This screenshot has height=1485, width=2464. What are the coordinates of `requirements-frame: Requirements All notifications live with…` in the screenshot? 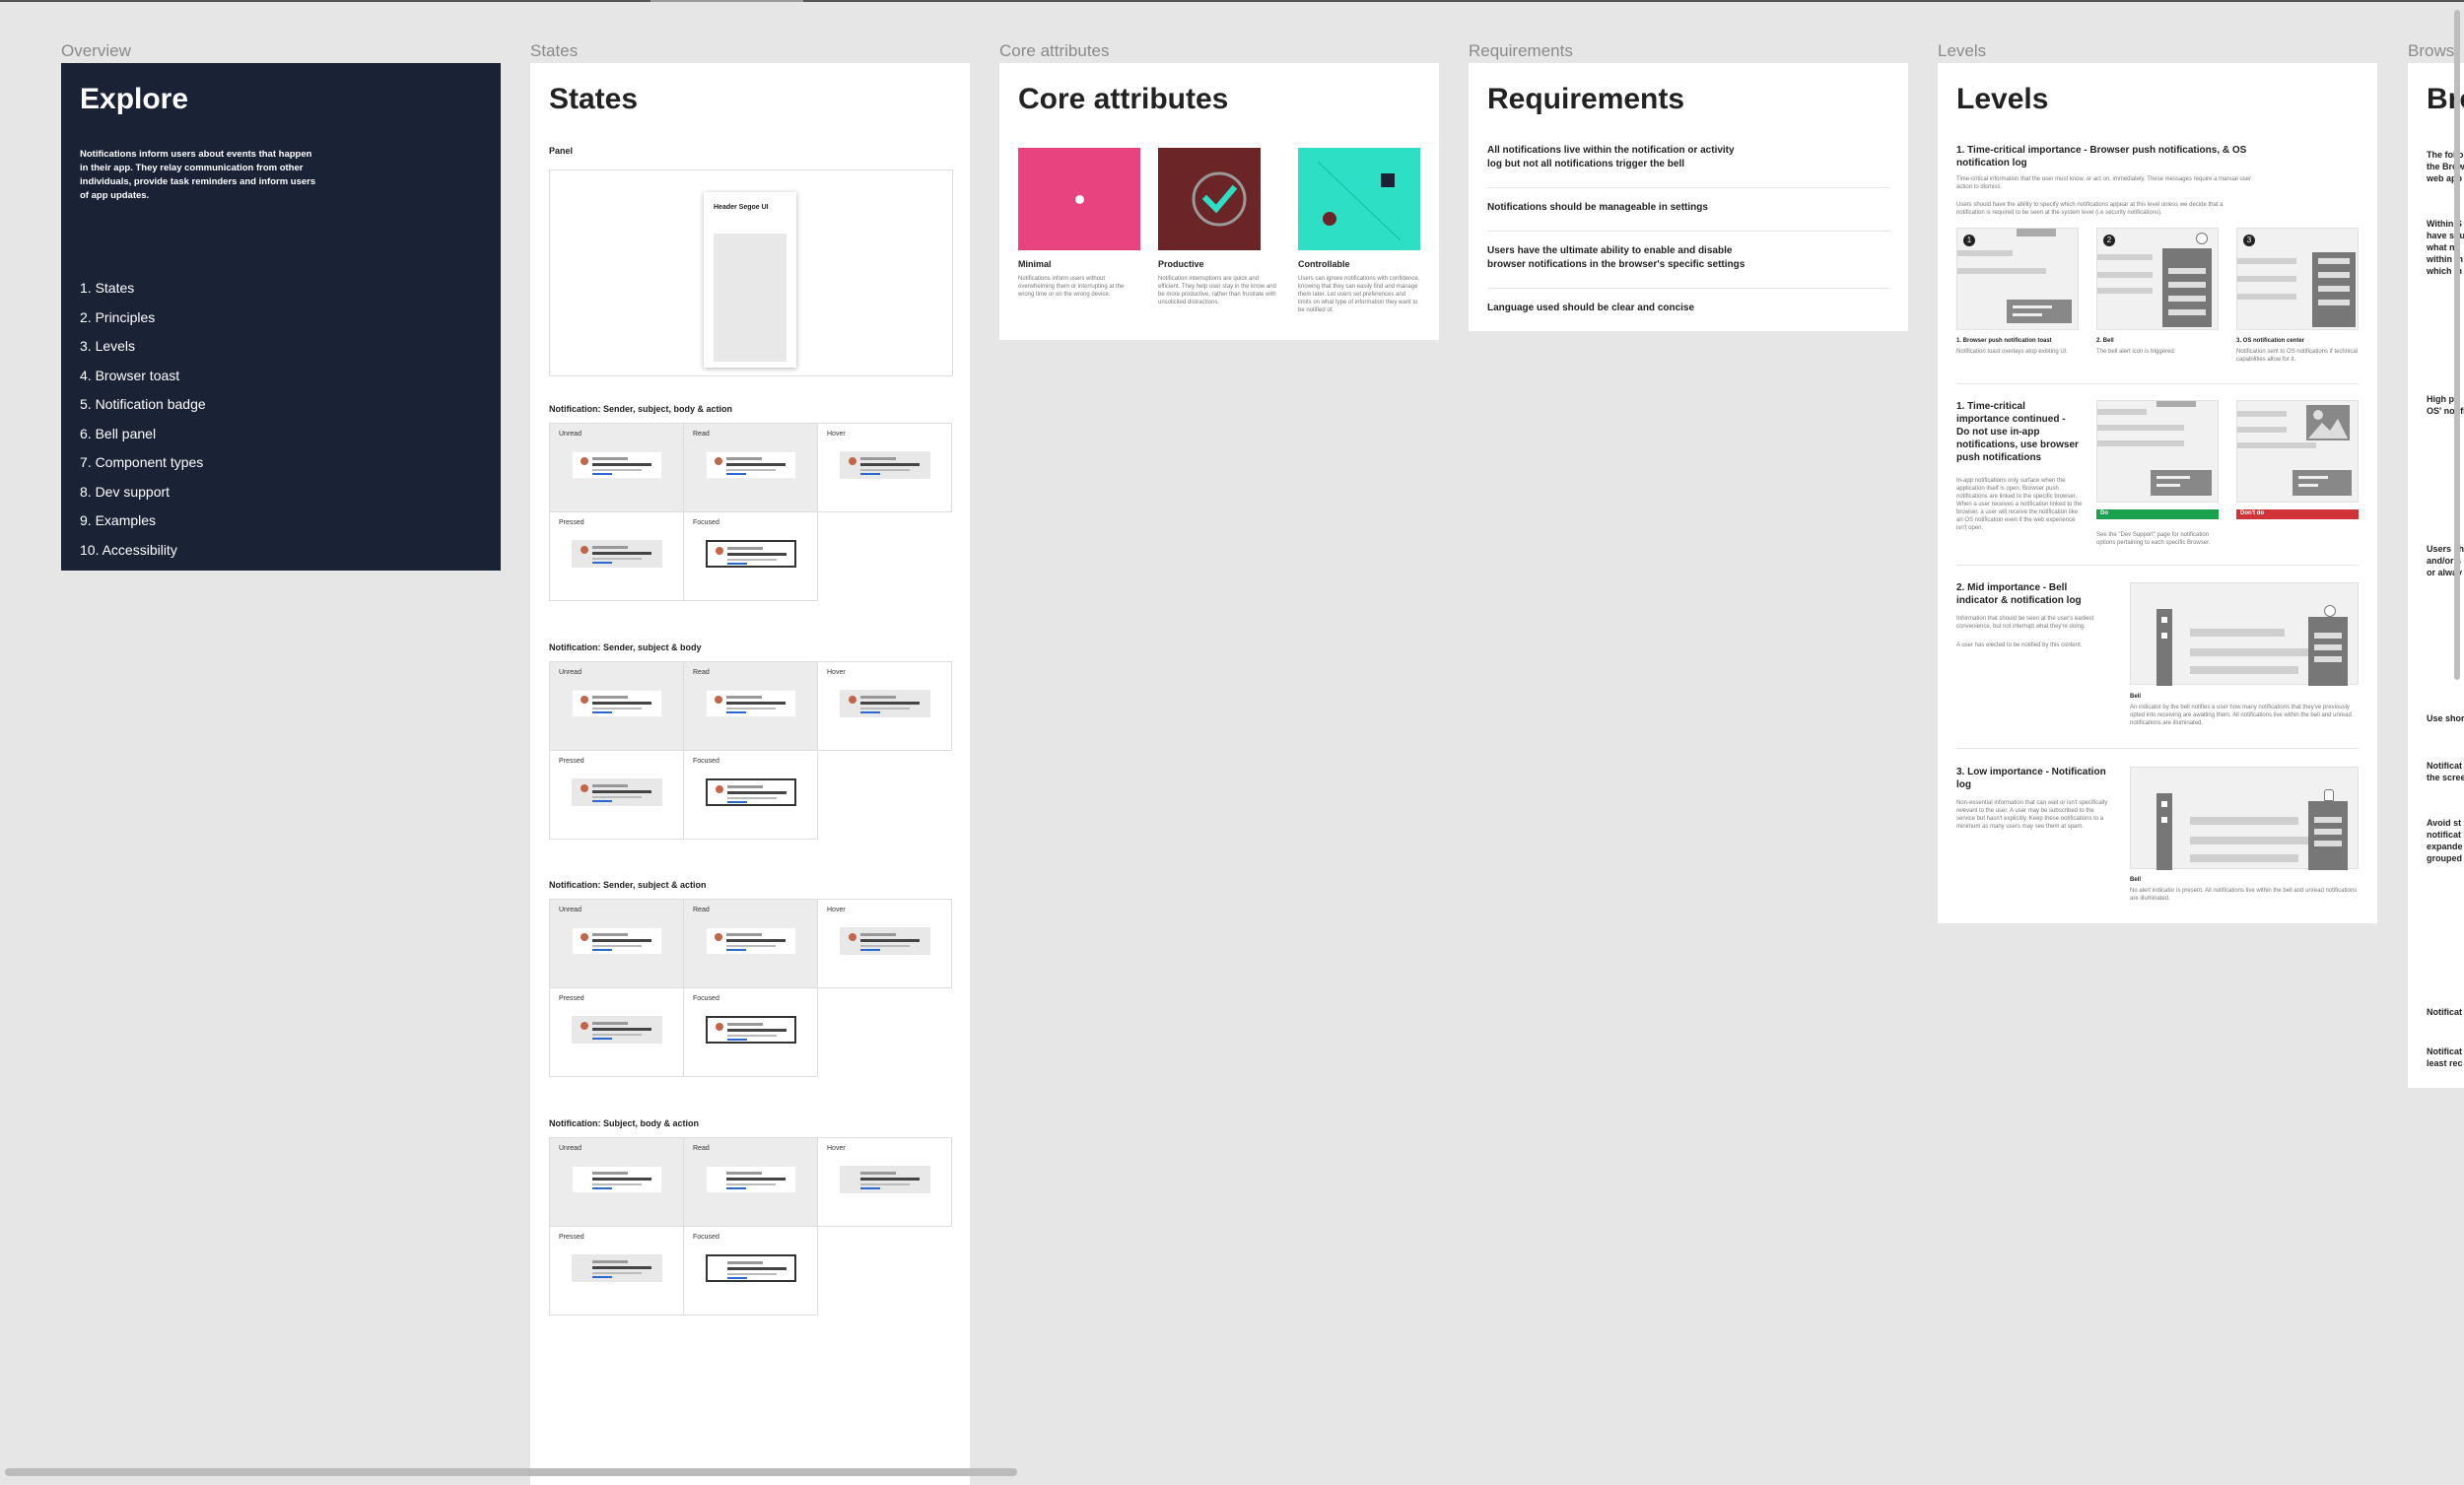 It's located at (1688, 197).